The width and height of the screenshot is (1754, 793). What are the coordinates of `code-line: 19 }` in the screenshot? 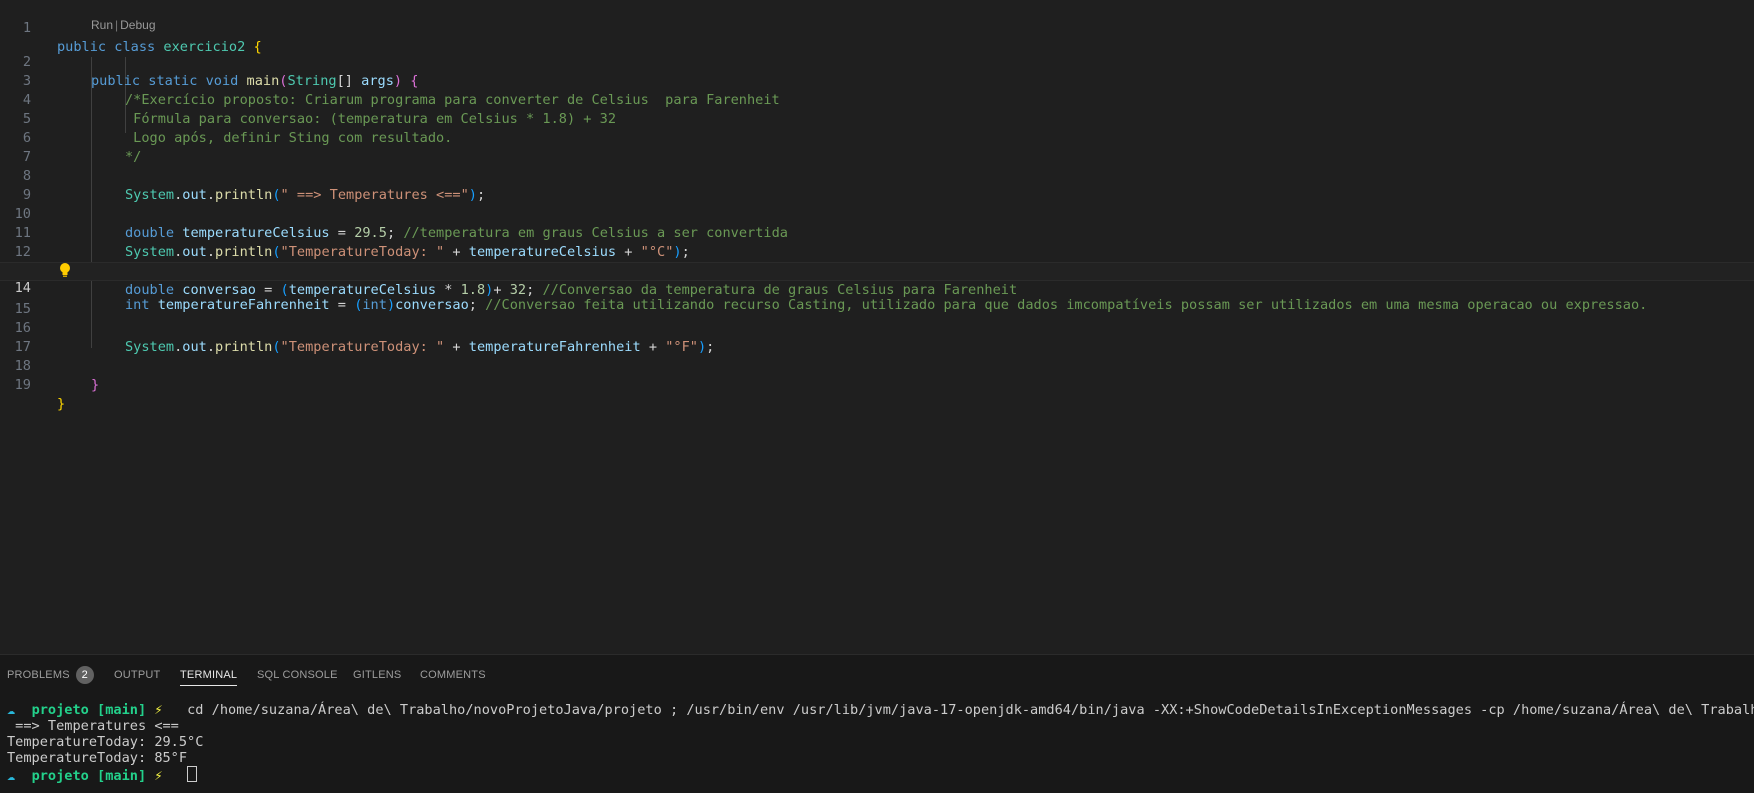 It's located at (877, 384).